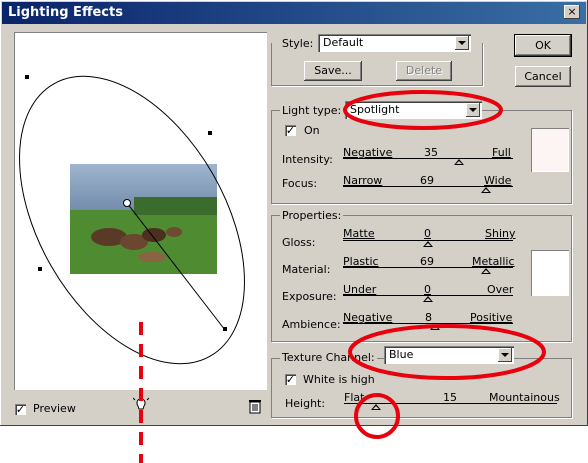  Describe the element at coordinates (225, 329) in the screenshot. I see `light-handle-bottom` at that location.